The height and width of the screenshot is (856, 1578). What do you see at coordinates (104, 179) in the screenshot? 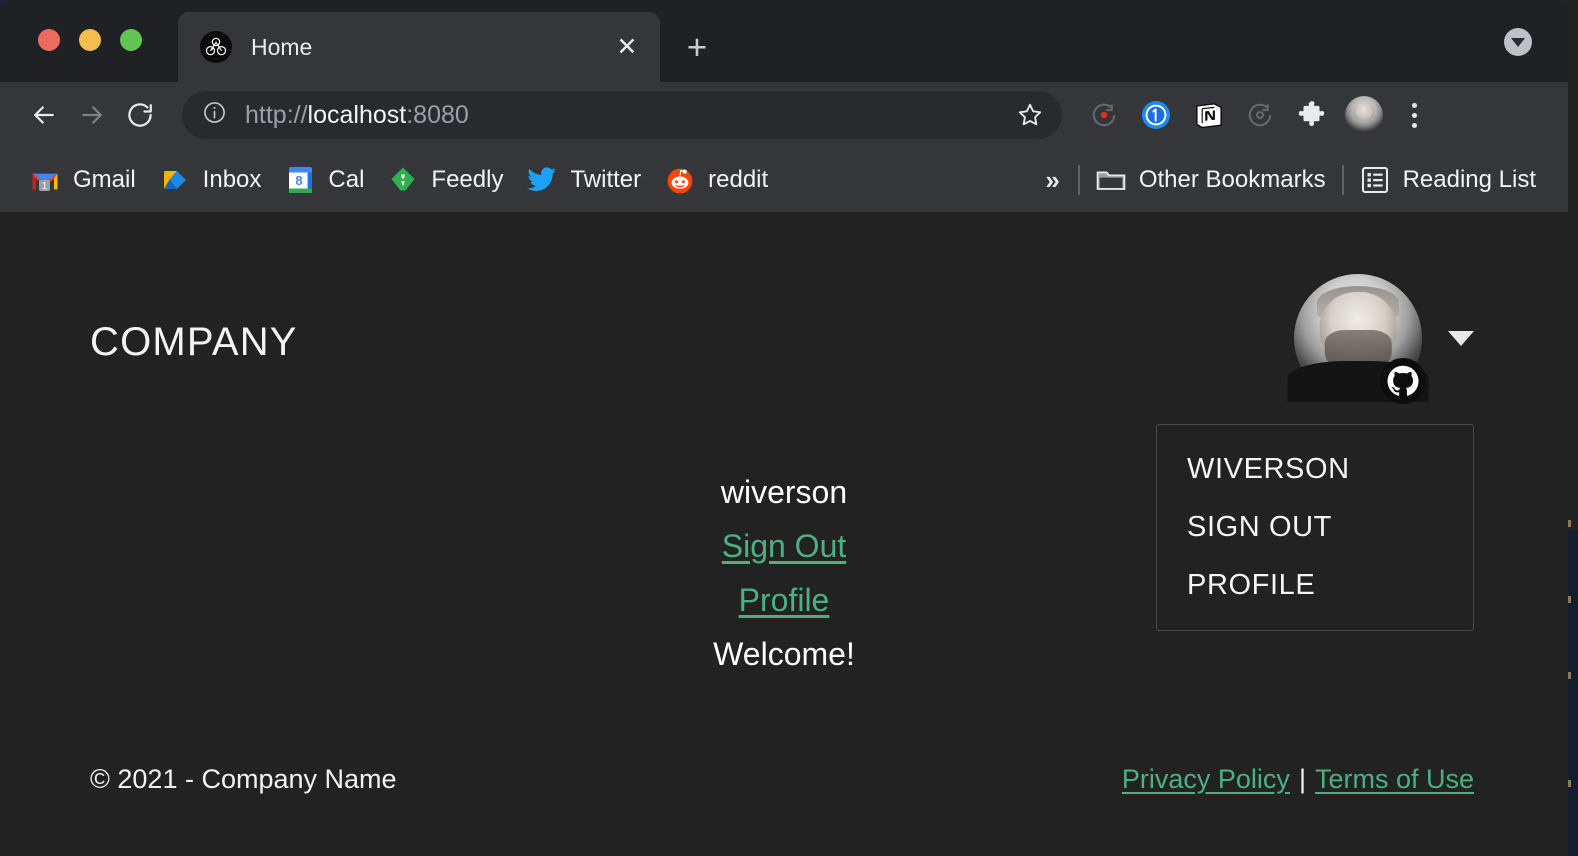
I see `bookmark-label: Gmail` at bounding box center [104, 179].